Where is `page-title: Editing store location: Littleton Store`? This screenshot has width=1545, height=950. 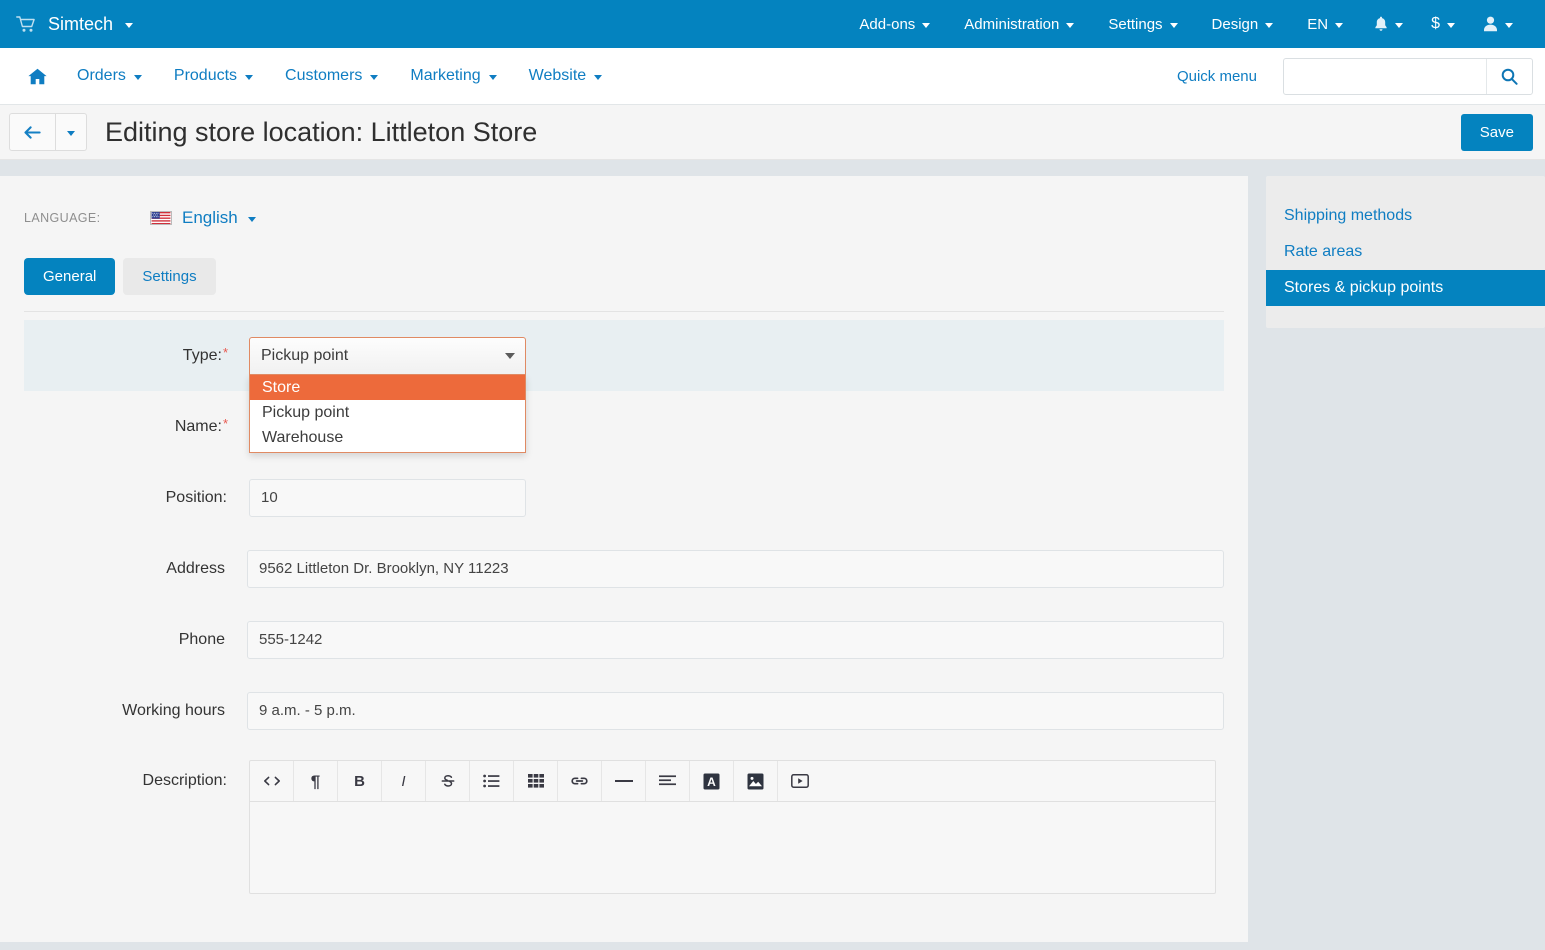 page-title: Editing store location: Littleton Store is located at coordinates (321, 131).